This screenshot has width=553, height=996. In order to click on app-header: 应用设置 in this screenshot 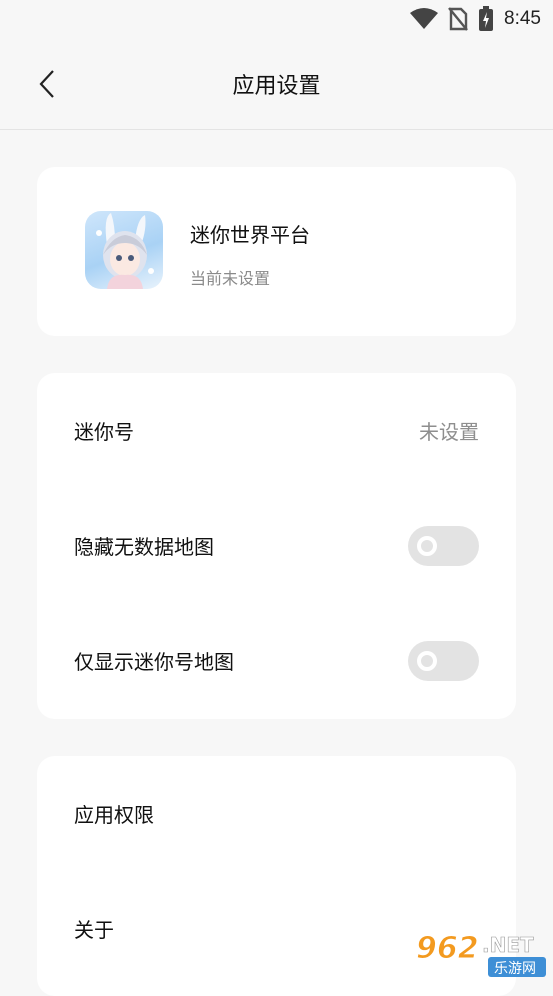, I will do `click(276, 84)`.